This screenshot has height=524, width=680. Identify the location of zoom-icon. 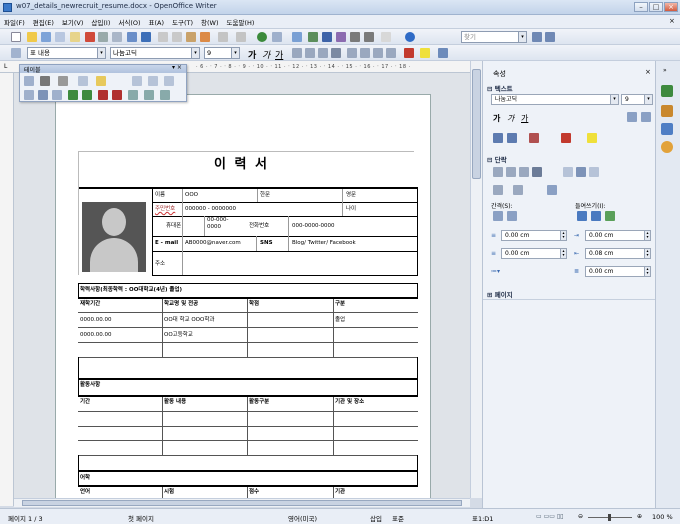
(369, 37).